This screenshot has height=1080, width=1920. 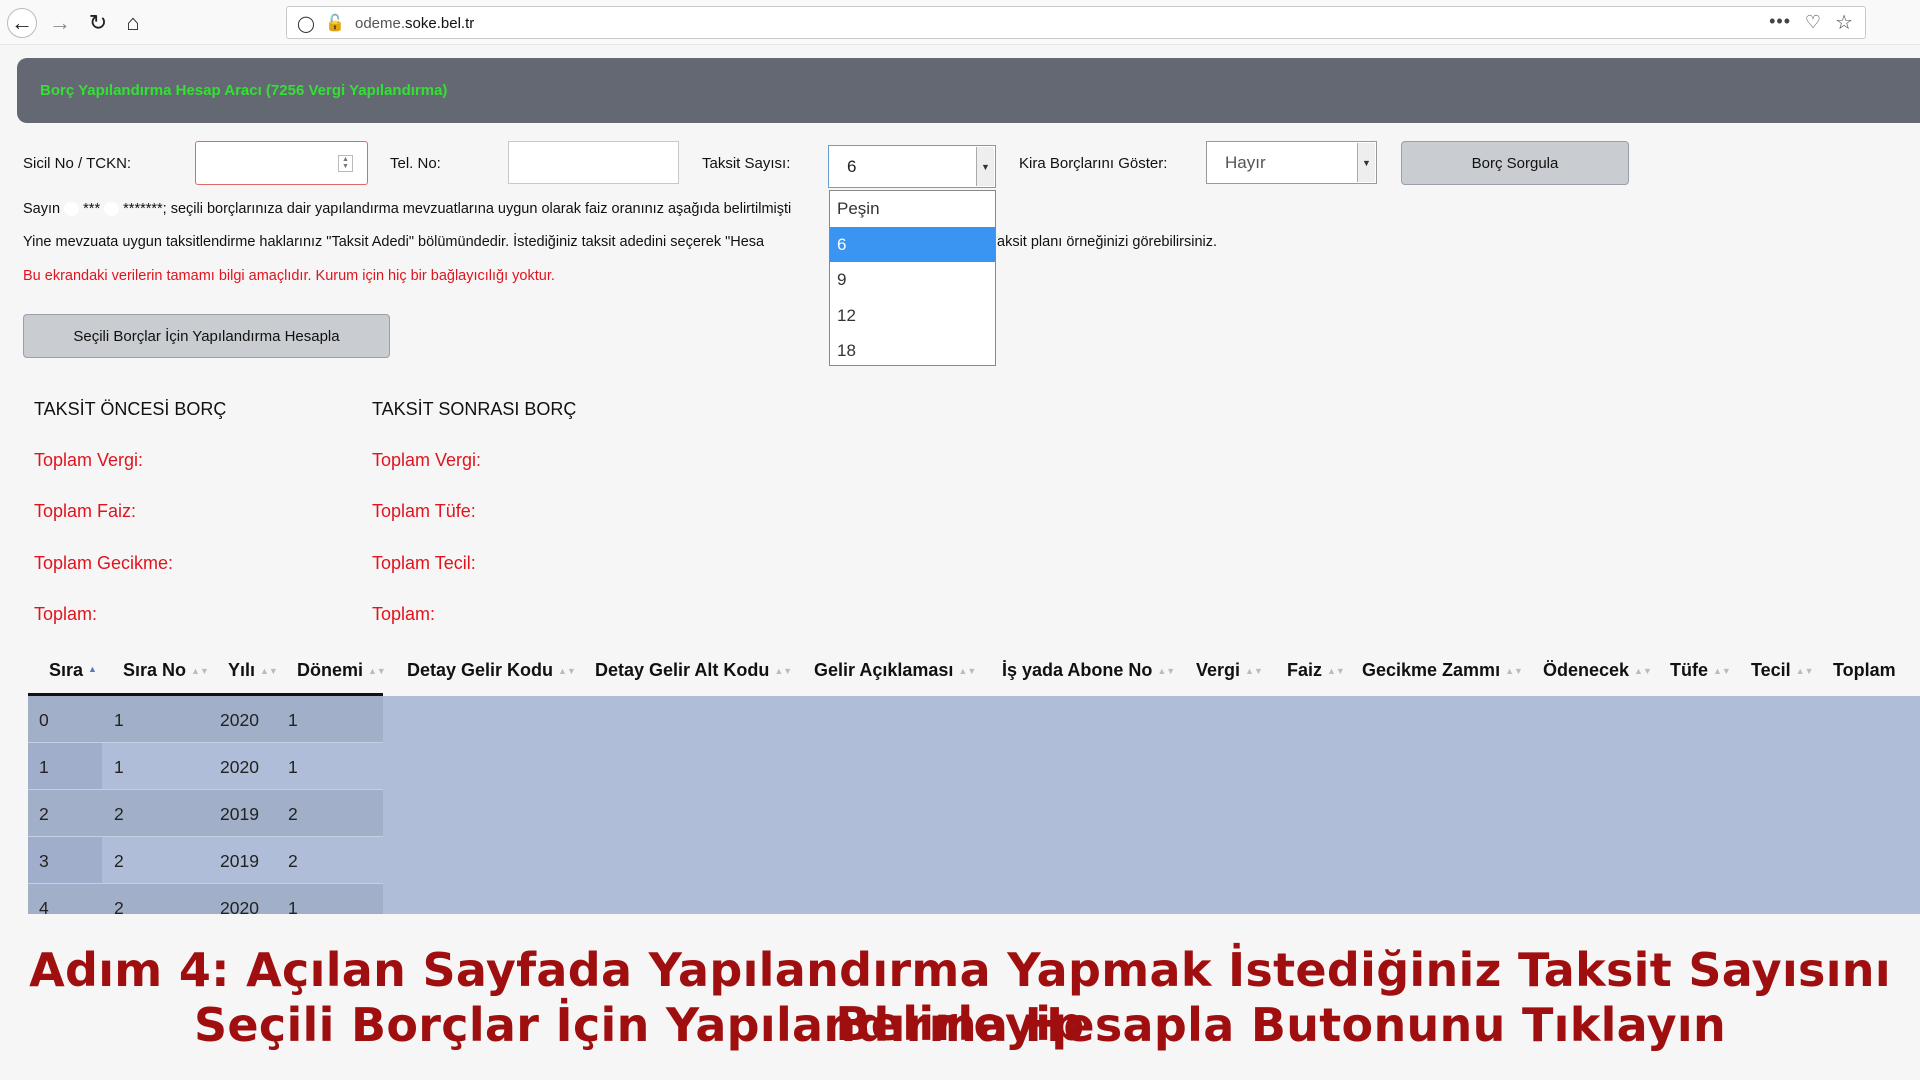 I want to click on before-total: Toplam:, so click(x=66, y=614).